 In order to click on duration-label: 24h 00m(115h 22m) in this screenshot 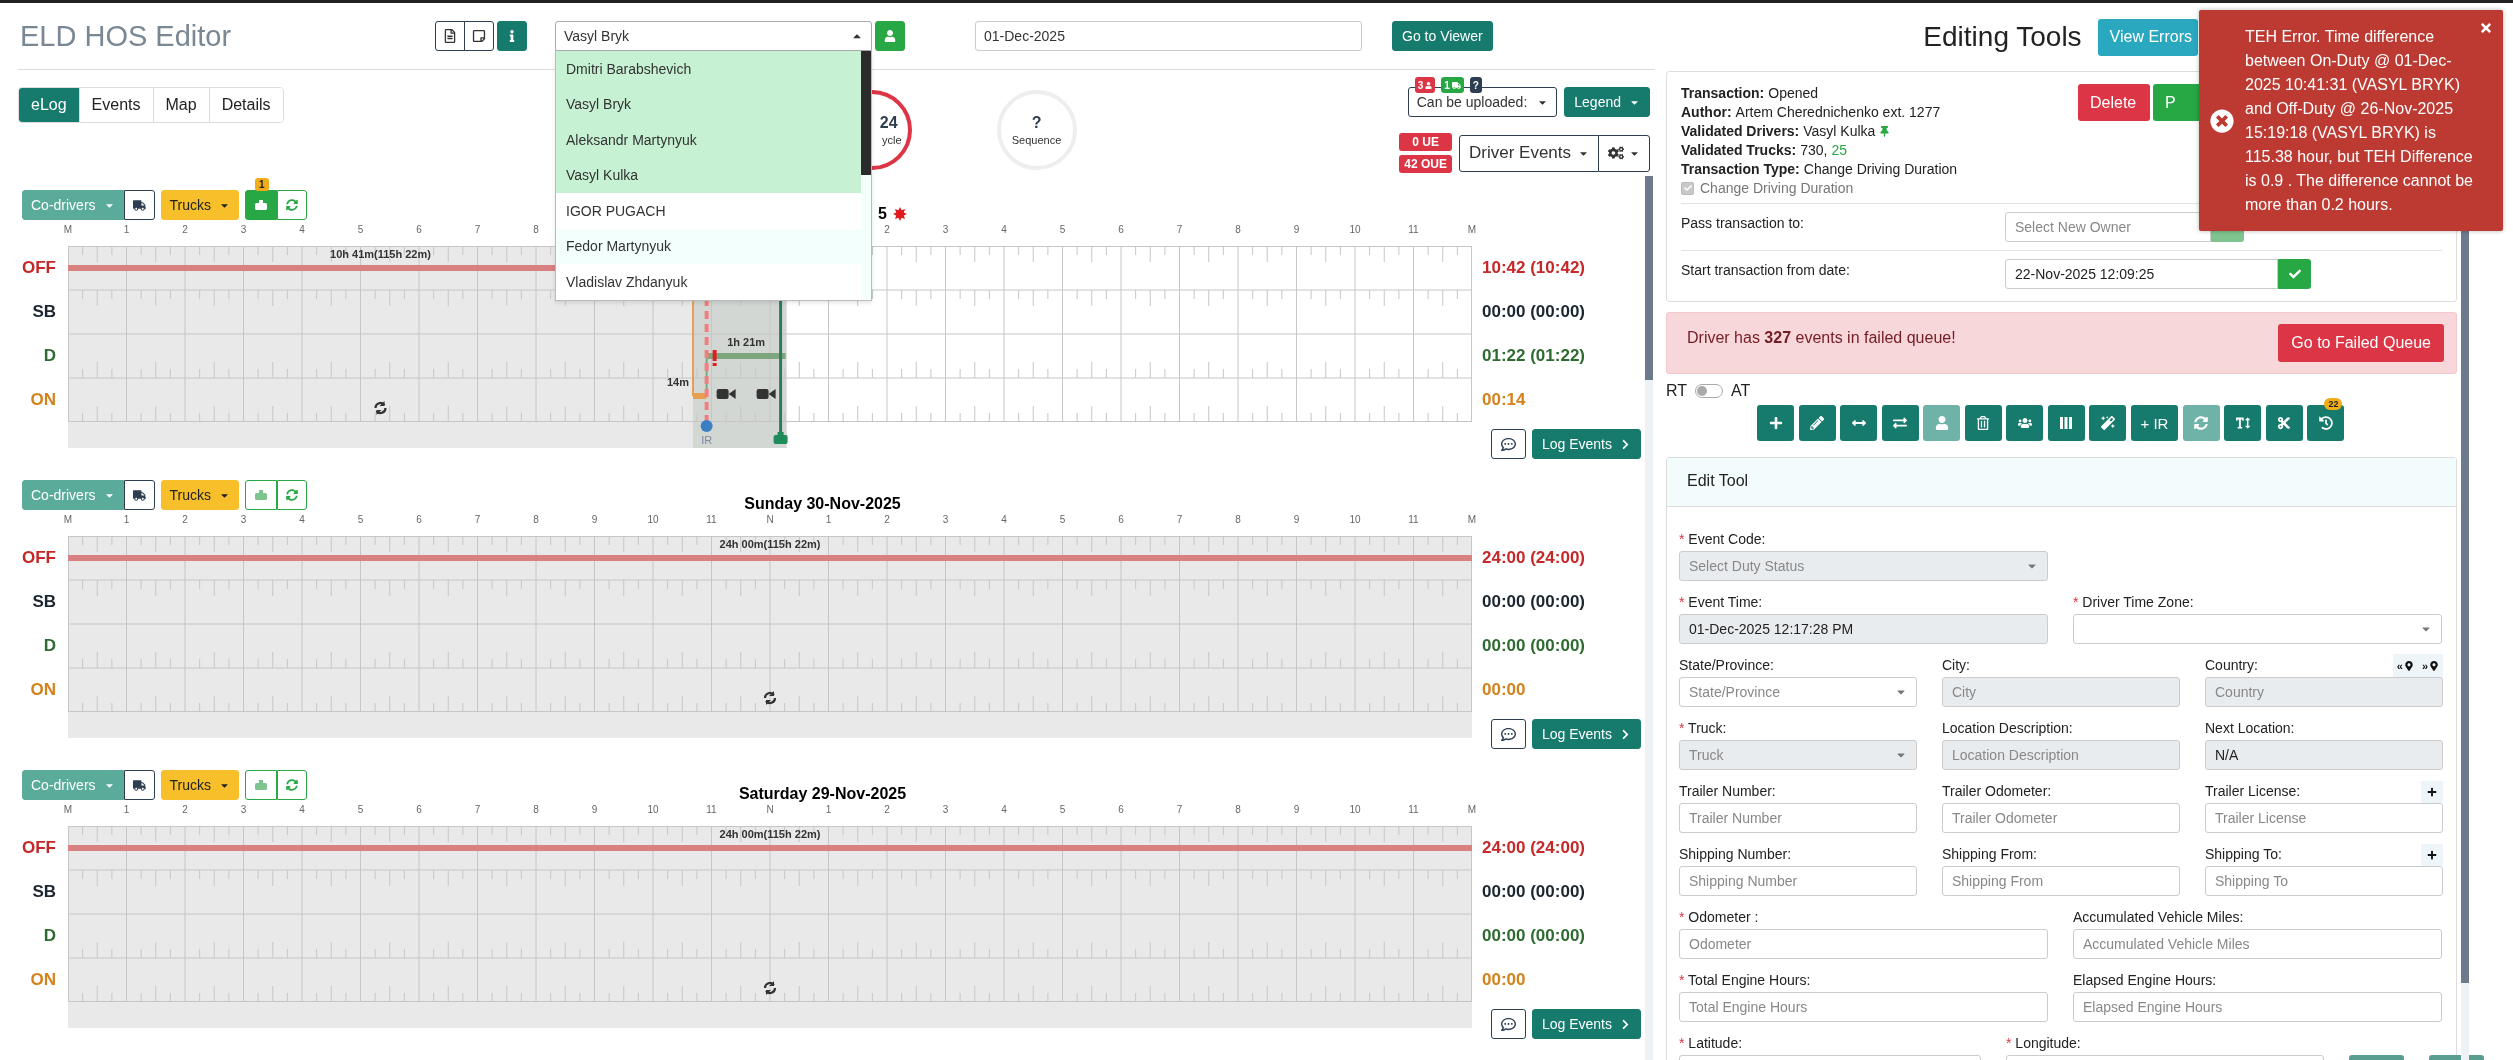, I will do `click(770, 834)`.